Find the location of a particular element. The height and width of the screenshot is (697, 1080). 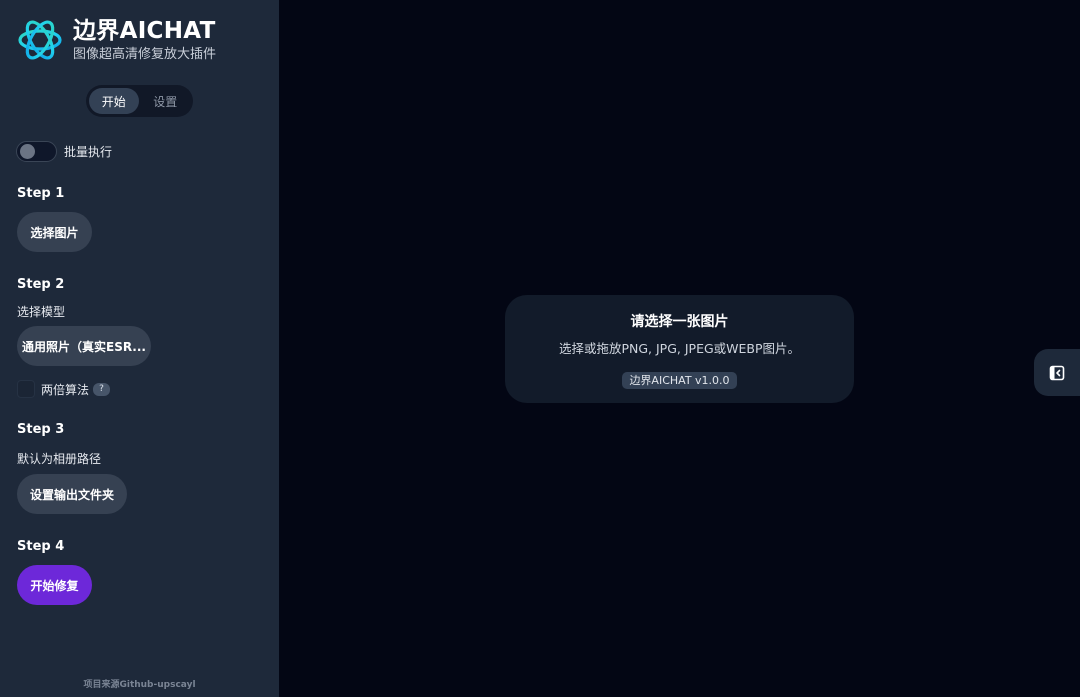

double-algorithm-label: 两倍算法 is located at coordinates (65, 389).